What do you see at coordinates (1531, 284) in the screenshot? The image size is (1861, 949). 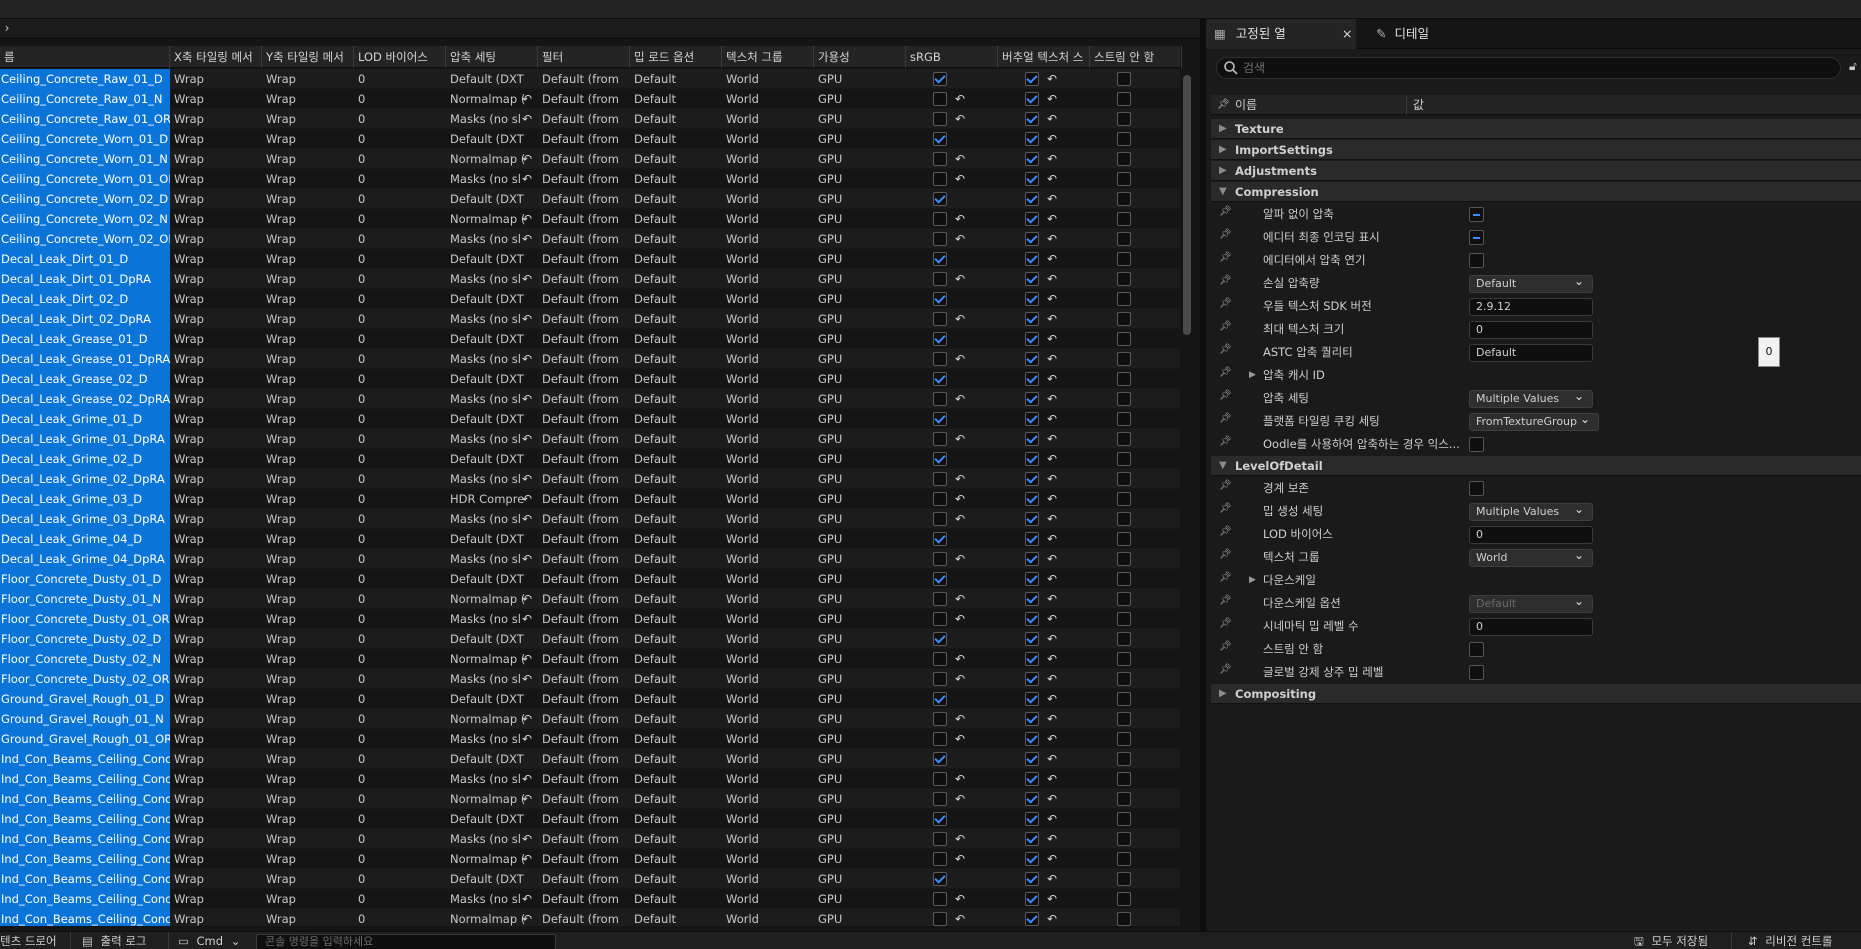 I see `property-dropdown: Default` at bounding box center [1531, 284].